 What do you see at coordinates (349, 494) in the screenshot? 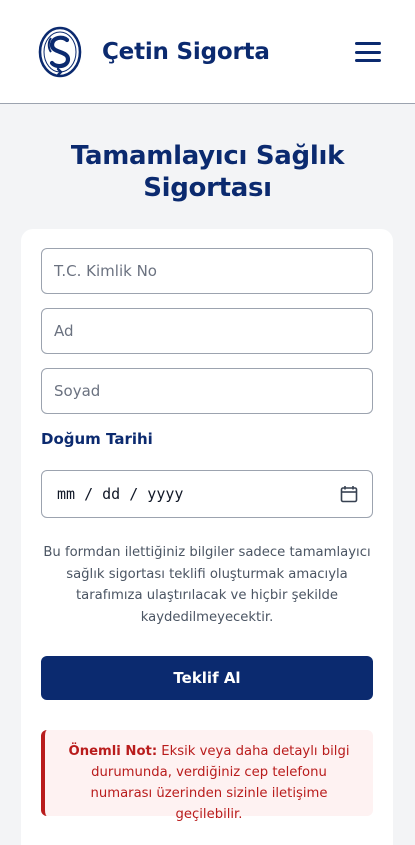
I see `calendar-icon` at bounding box center [349, 494].